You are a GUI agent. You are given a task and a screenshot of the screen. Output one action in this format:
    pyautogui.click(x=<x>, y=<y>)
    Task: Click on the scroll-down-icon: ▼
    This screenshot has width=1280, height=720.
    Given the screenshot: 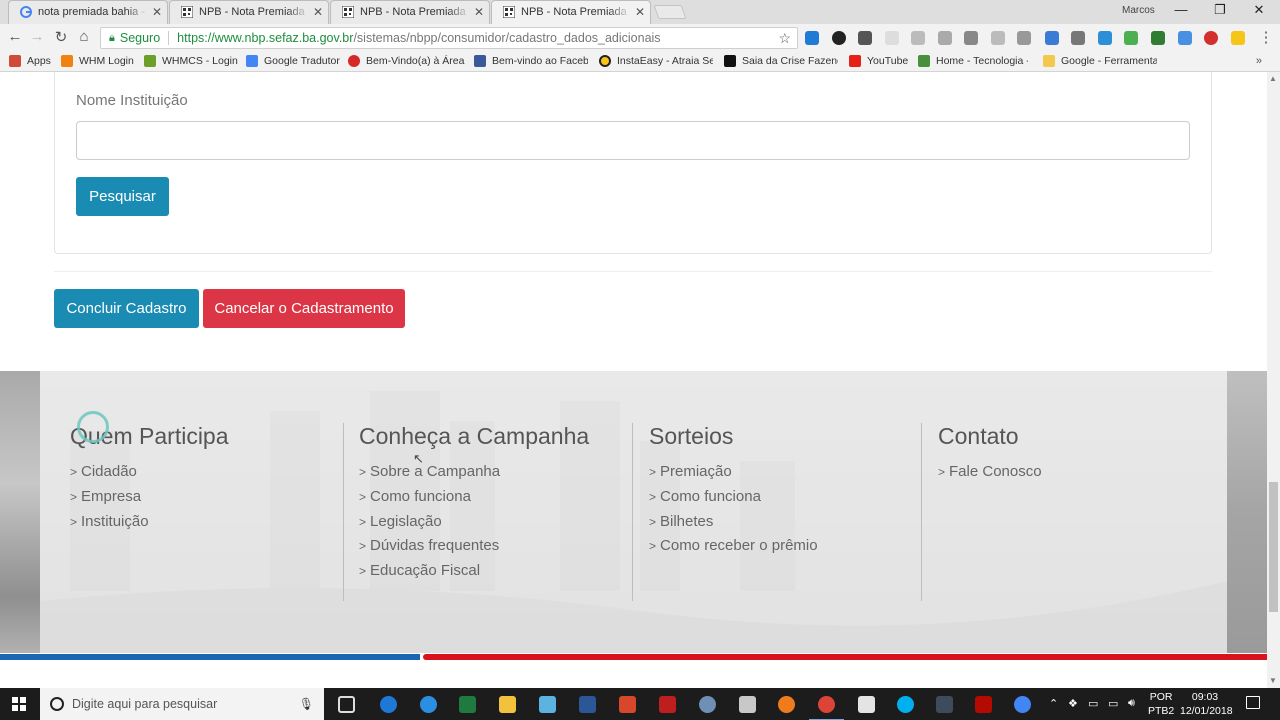 What is the action you would take?
    pyautogui.click(x=1273, y=680)
    